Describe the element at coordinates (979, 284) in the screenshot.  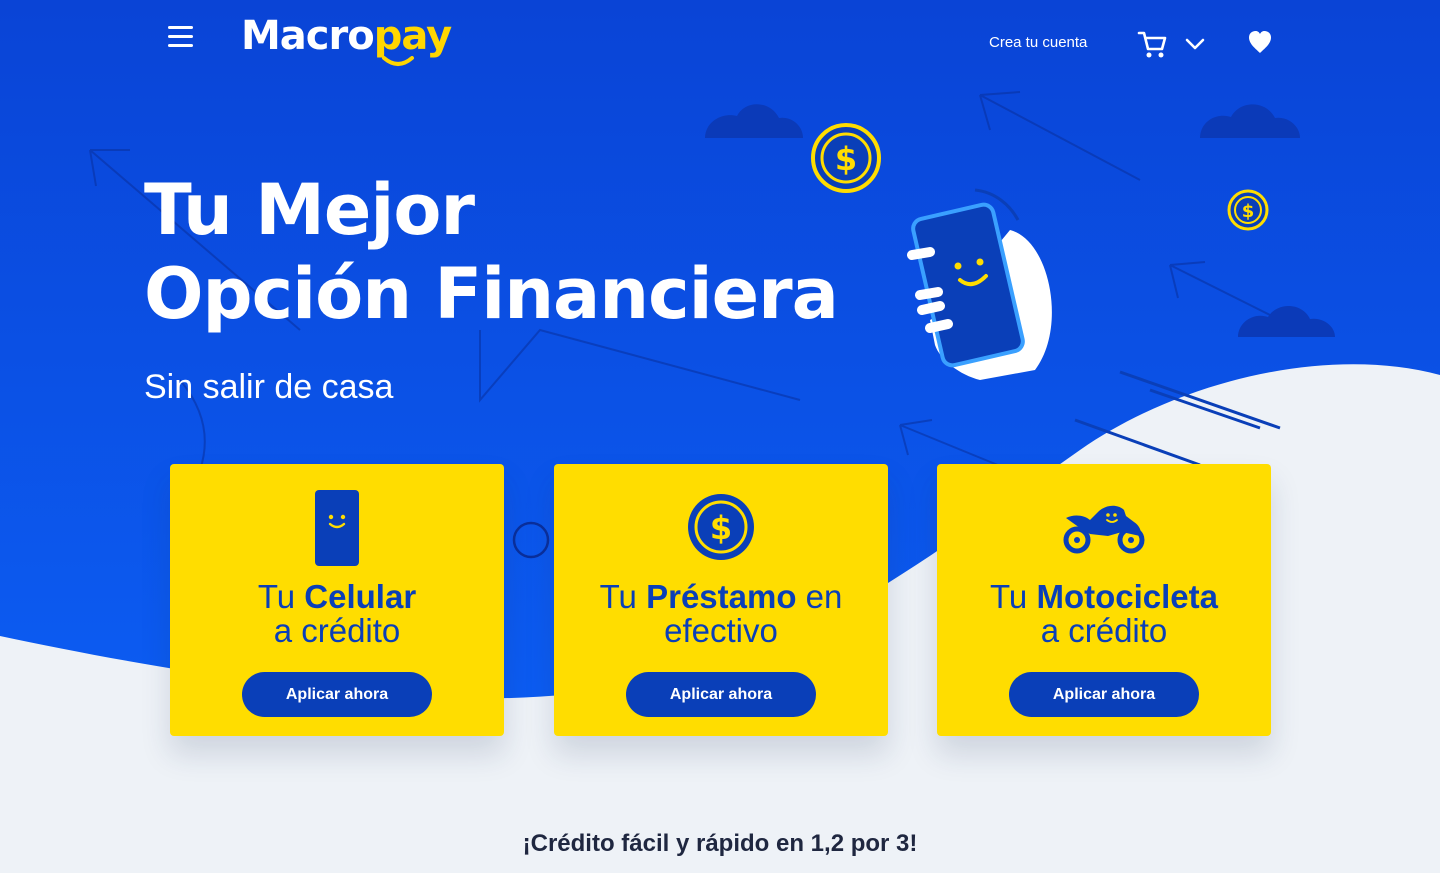
I see `hand-phone-illustration` at that location.